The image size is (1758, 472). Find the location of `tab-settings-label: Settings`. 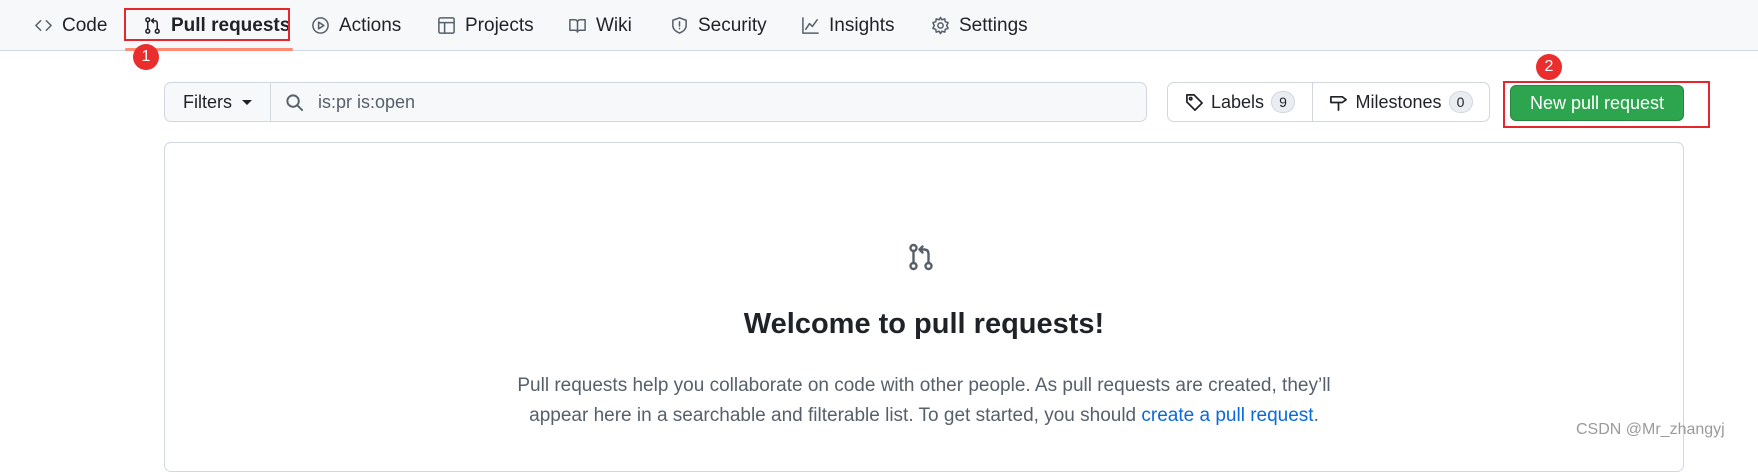

tab-settings-label: Settings is located at coordinates (993, 25).